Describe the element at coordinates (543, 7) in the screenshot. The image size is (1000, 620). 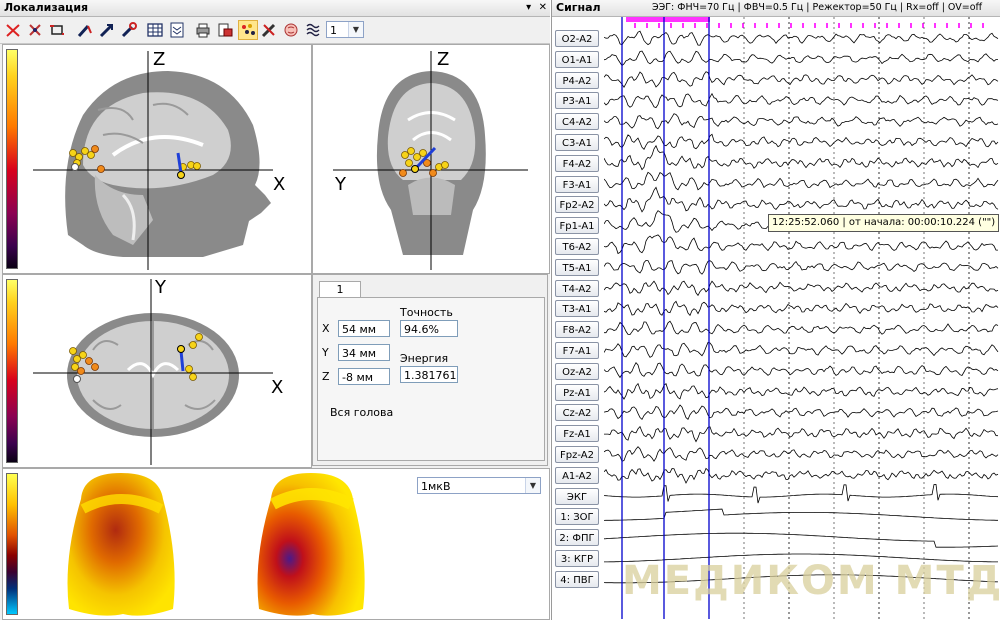
I see `close-icon: ✕` at that location.